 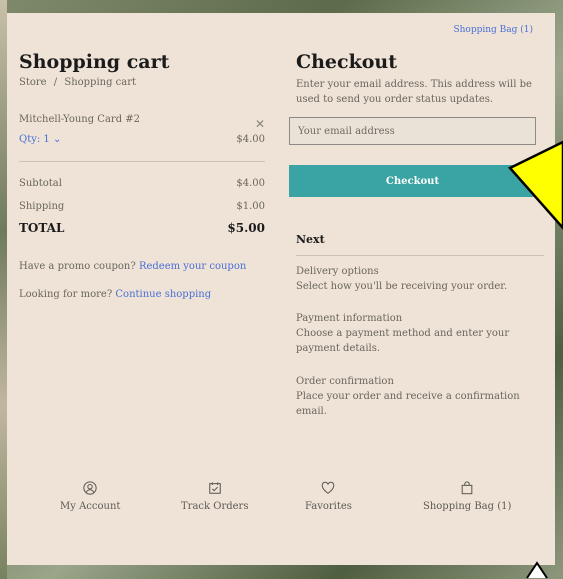 I want to click on user-icon, so click(x=90, y=488).